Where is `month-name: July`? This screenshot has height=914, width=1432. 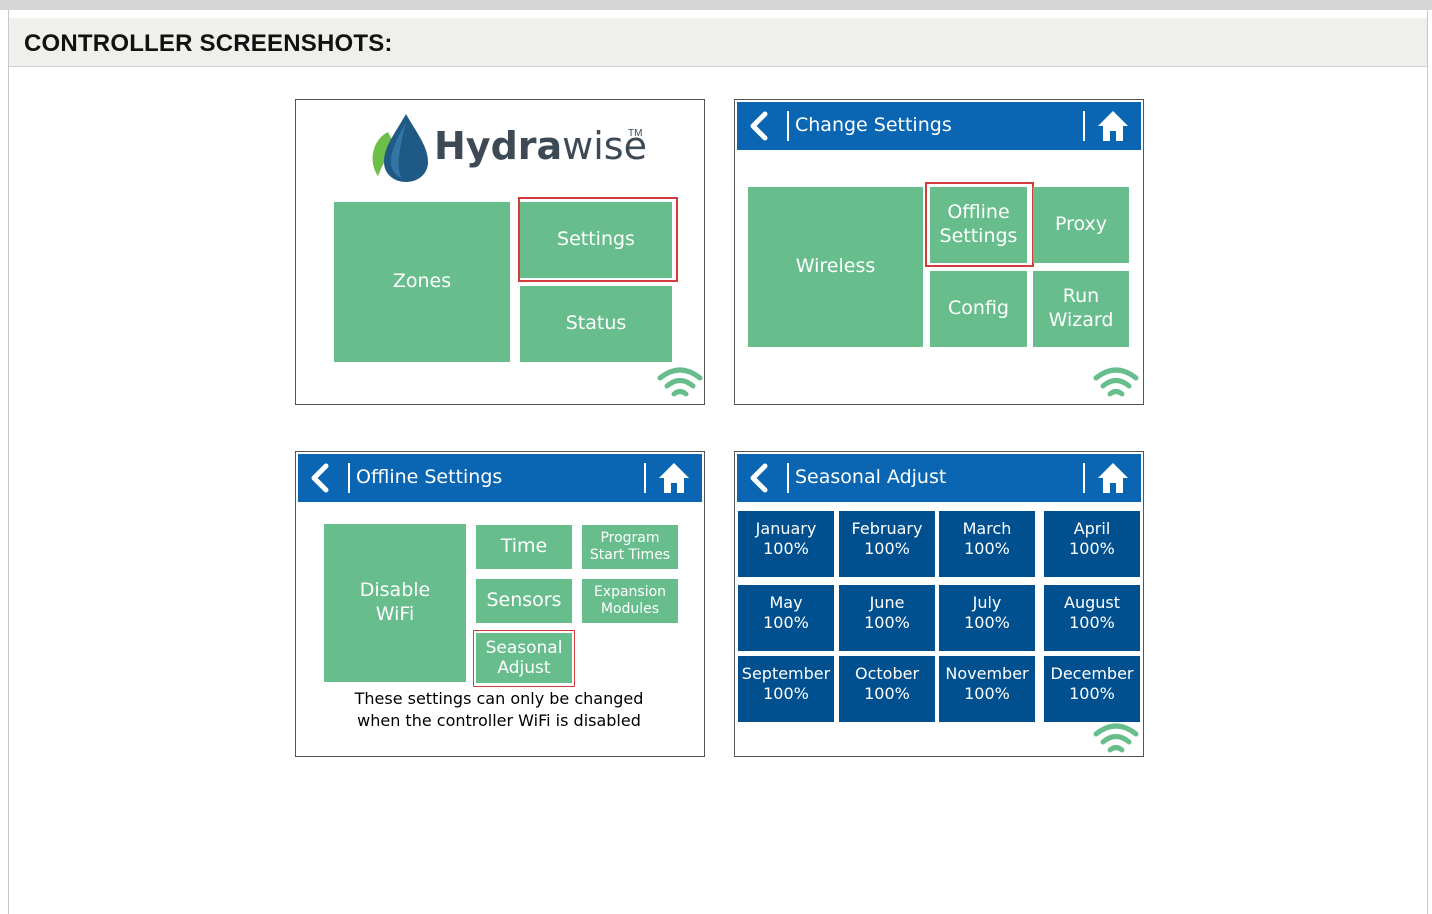 month-name: July is located at coordinates (987, 602).